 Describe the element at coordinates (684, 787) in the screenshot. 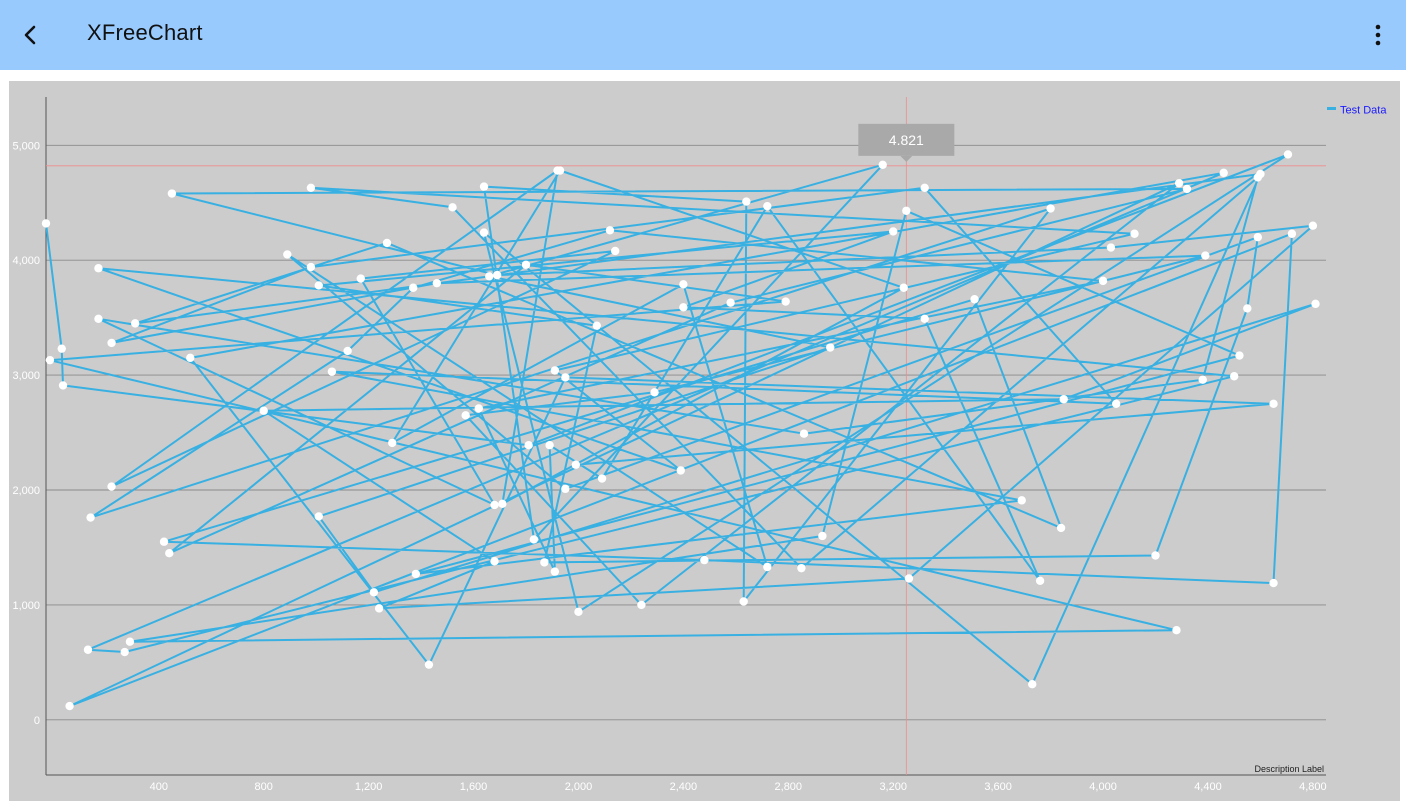

I see `x-tick-label: 2,400` at that location.